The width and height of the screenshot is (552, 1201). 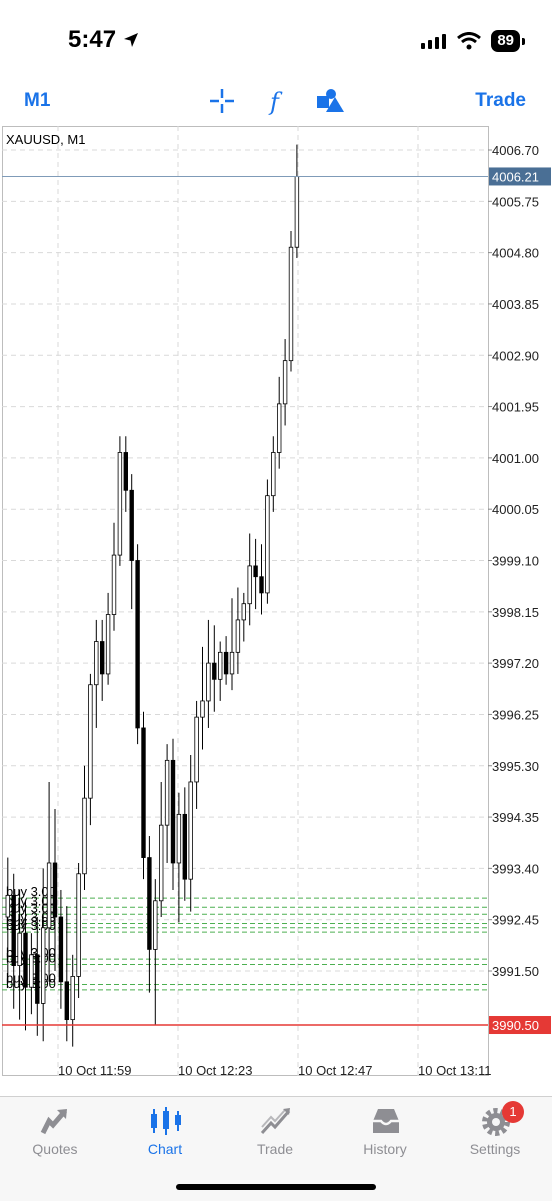 I want to click on price-tick-label: 4001.95, so click(x=515, y=407).